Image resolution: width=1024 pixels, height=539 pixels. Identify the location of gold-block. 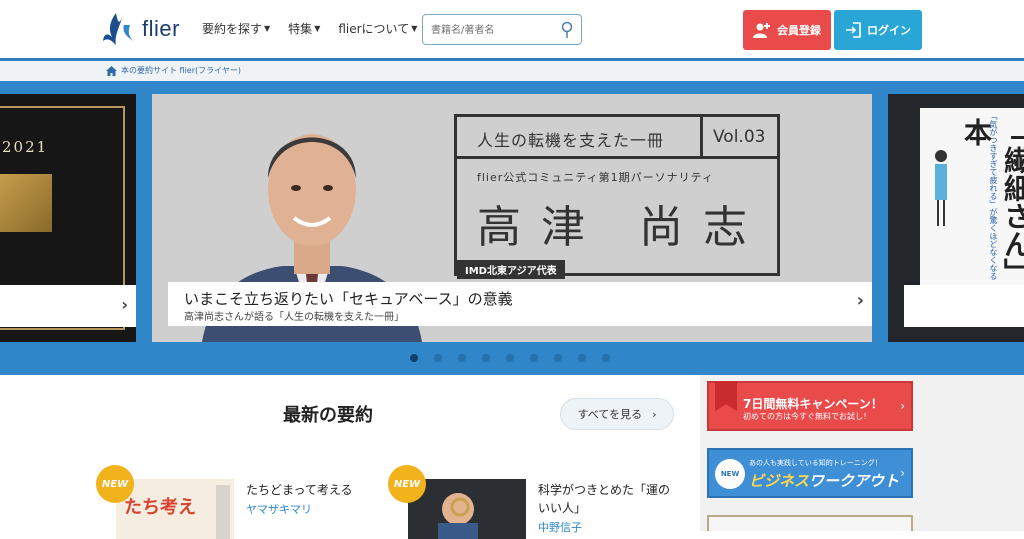
(26, 203).